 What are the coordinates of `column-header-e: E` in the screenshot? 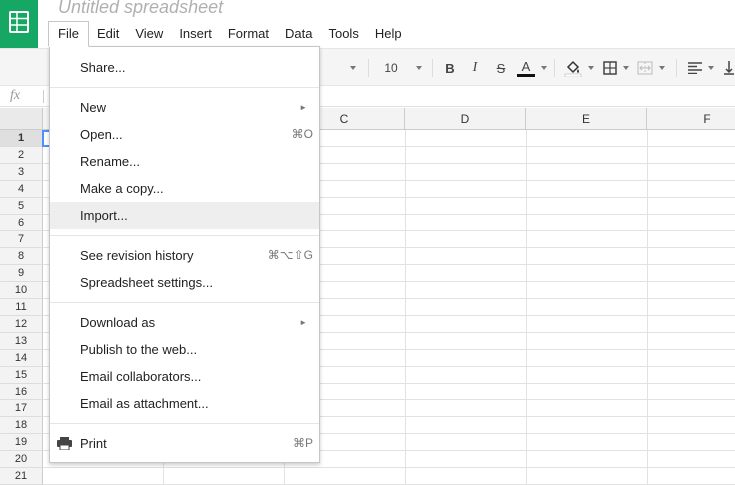 It's located at (586, 119).